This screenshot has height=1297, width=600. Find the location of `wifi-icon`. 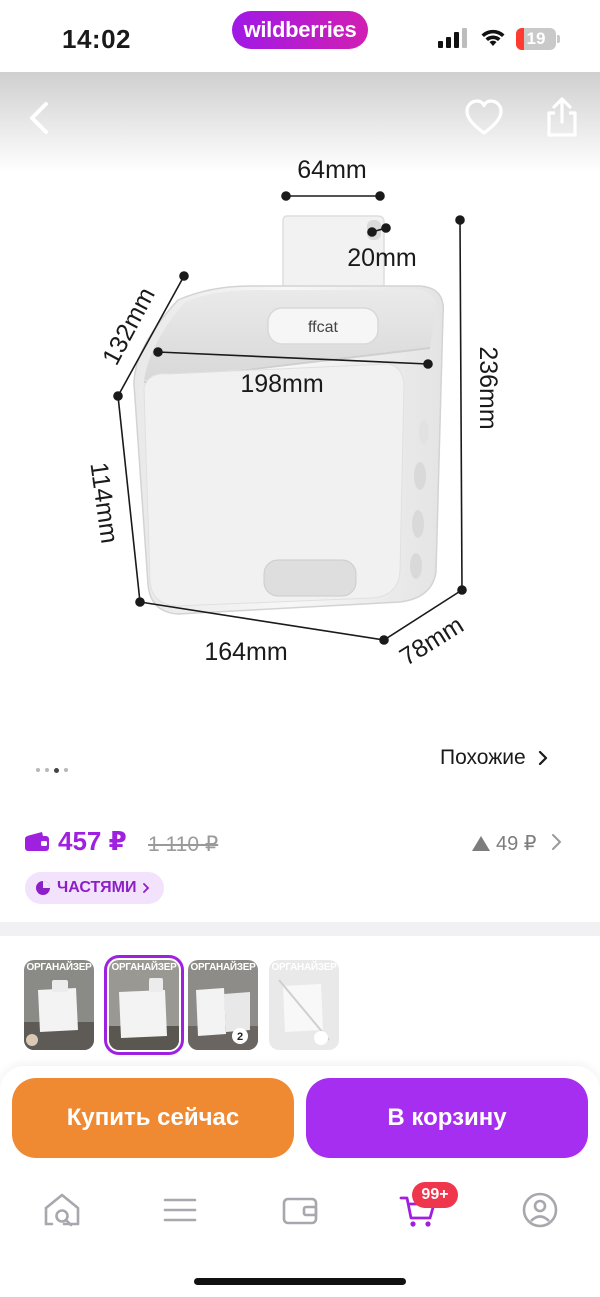

wifi-icon is located at coordinates (493, 37).